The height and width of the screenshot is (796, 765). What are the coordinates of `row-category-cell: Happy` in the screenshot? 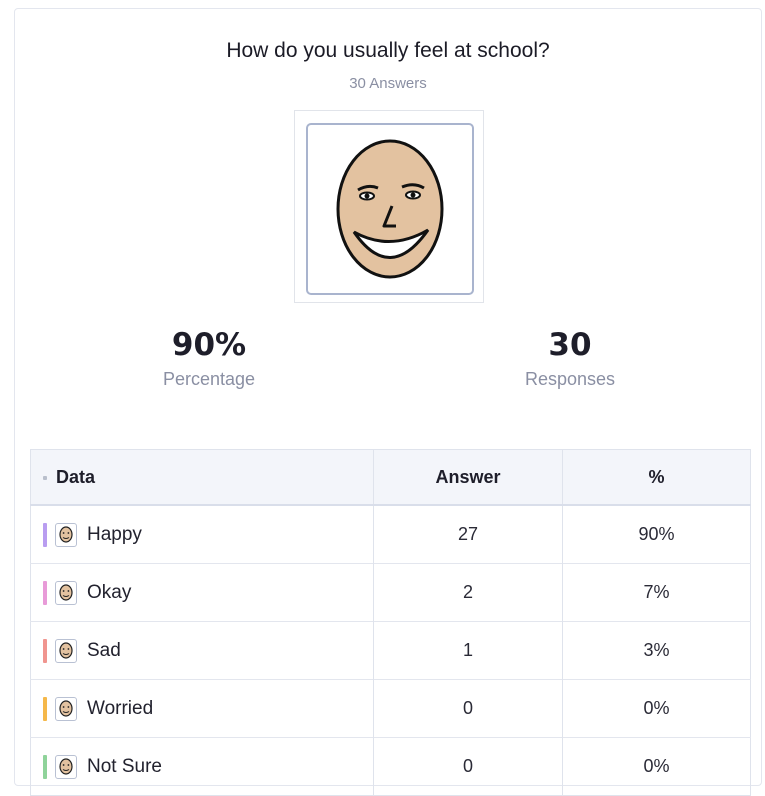 It's located at (202, 534).